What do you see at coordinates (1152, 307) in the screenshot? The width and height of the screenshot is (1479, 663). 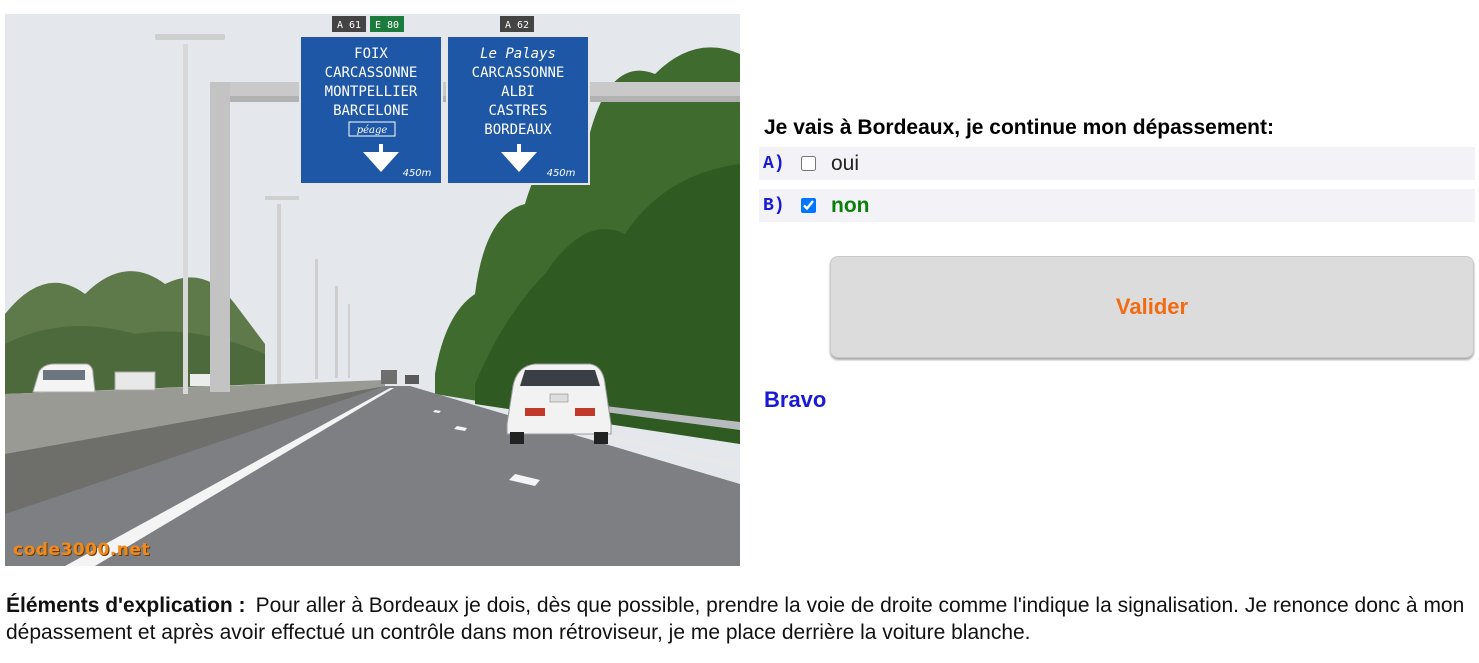 I see `validate-button: Valider` at bounding box center [1152, 307].